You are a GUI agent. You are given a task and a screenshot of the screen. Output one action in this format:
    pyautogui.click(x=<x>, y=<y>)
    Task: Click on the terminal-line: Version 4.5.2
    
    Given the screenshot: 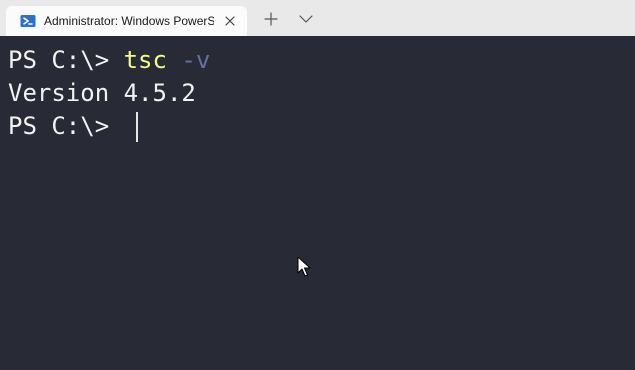 What is the action you would take?
    pyautogui.click(x=102, y=93)
    